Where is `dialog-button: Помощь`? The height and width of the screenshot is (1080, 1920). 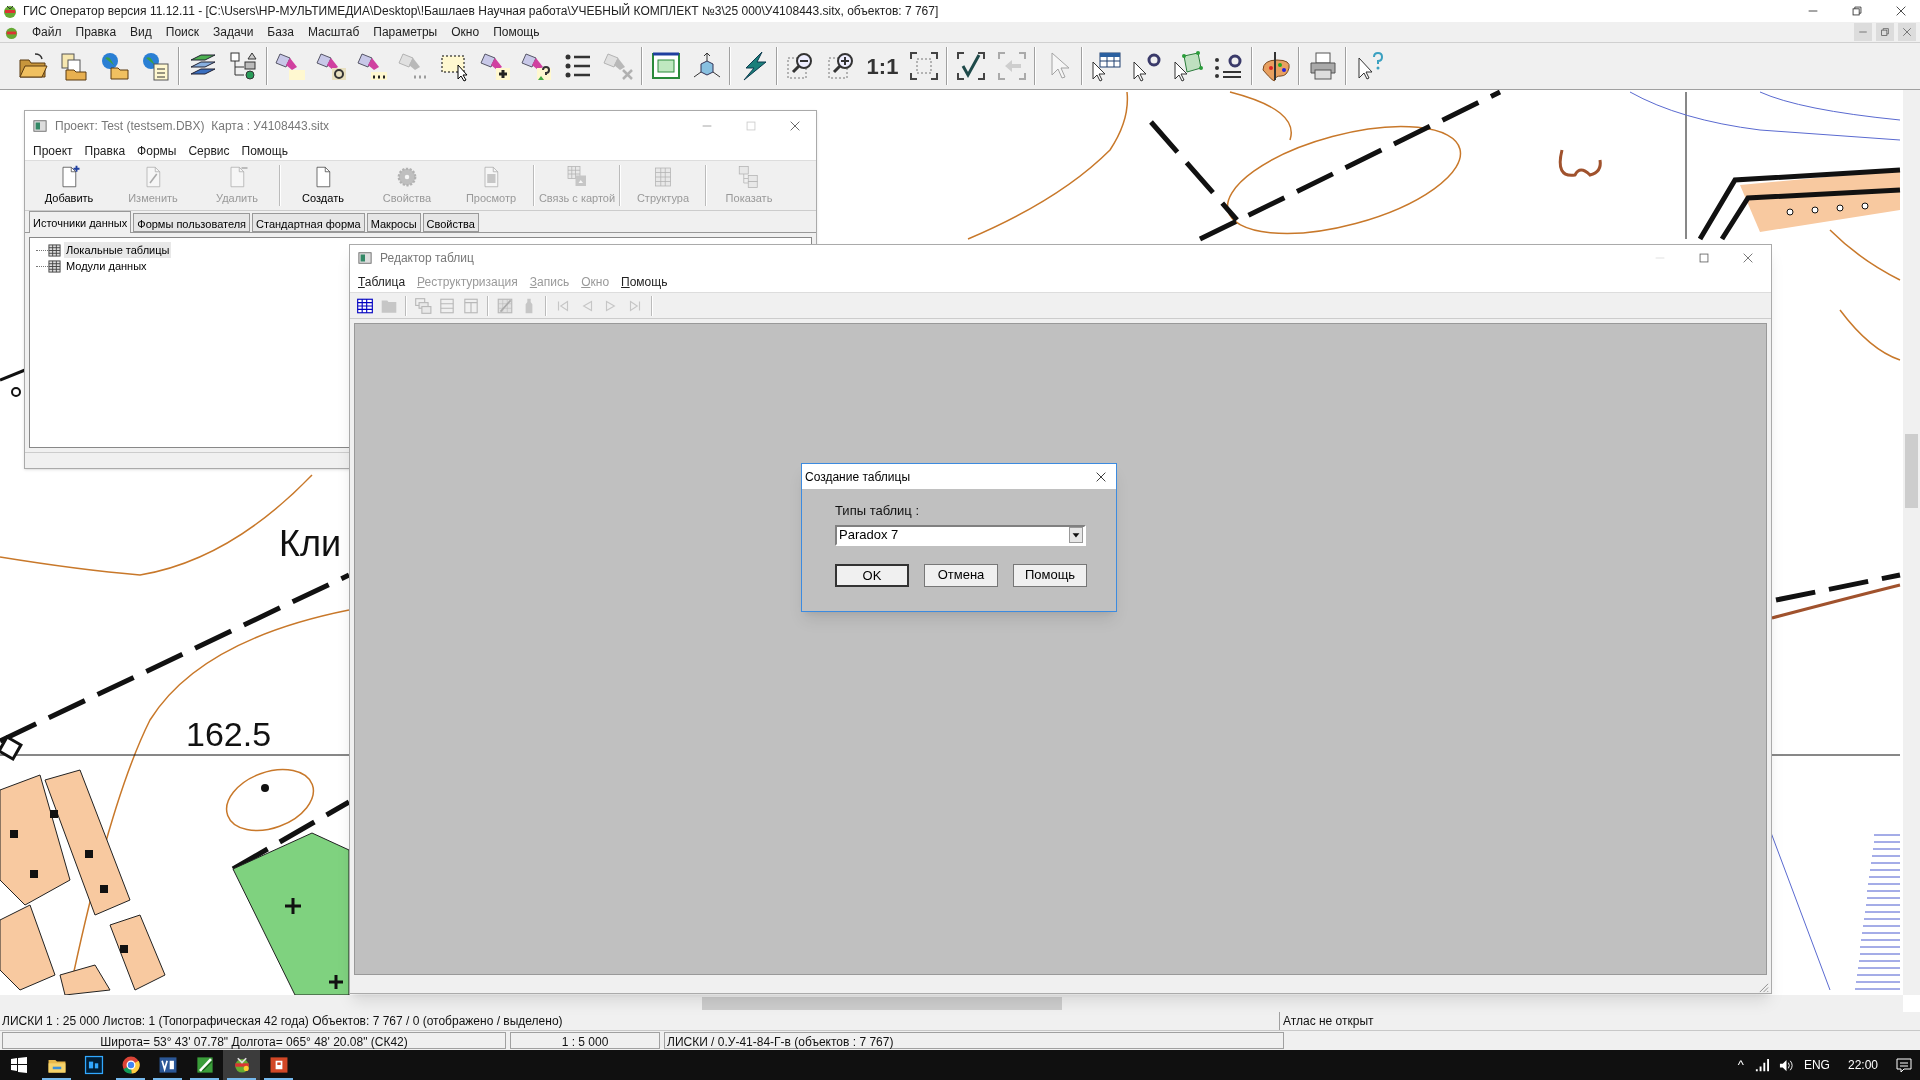 dialog-button: Помощь is located at coordinates (1050, 575).